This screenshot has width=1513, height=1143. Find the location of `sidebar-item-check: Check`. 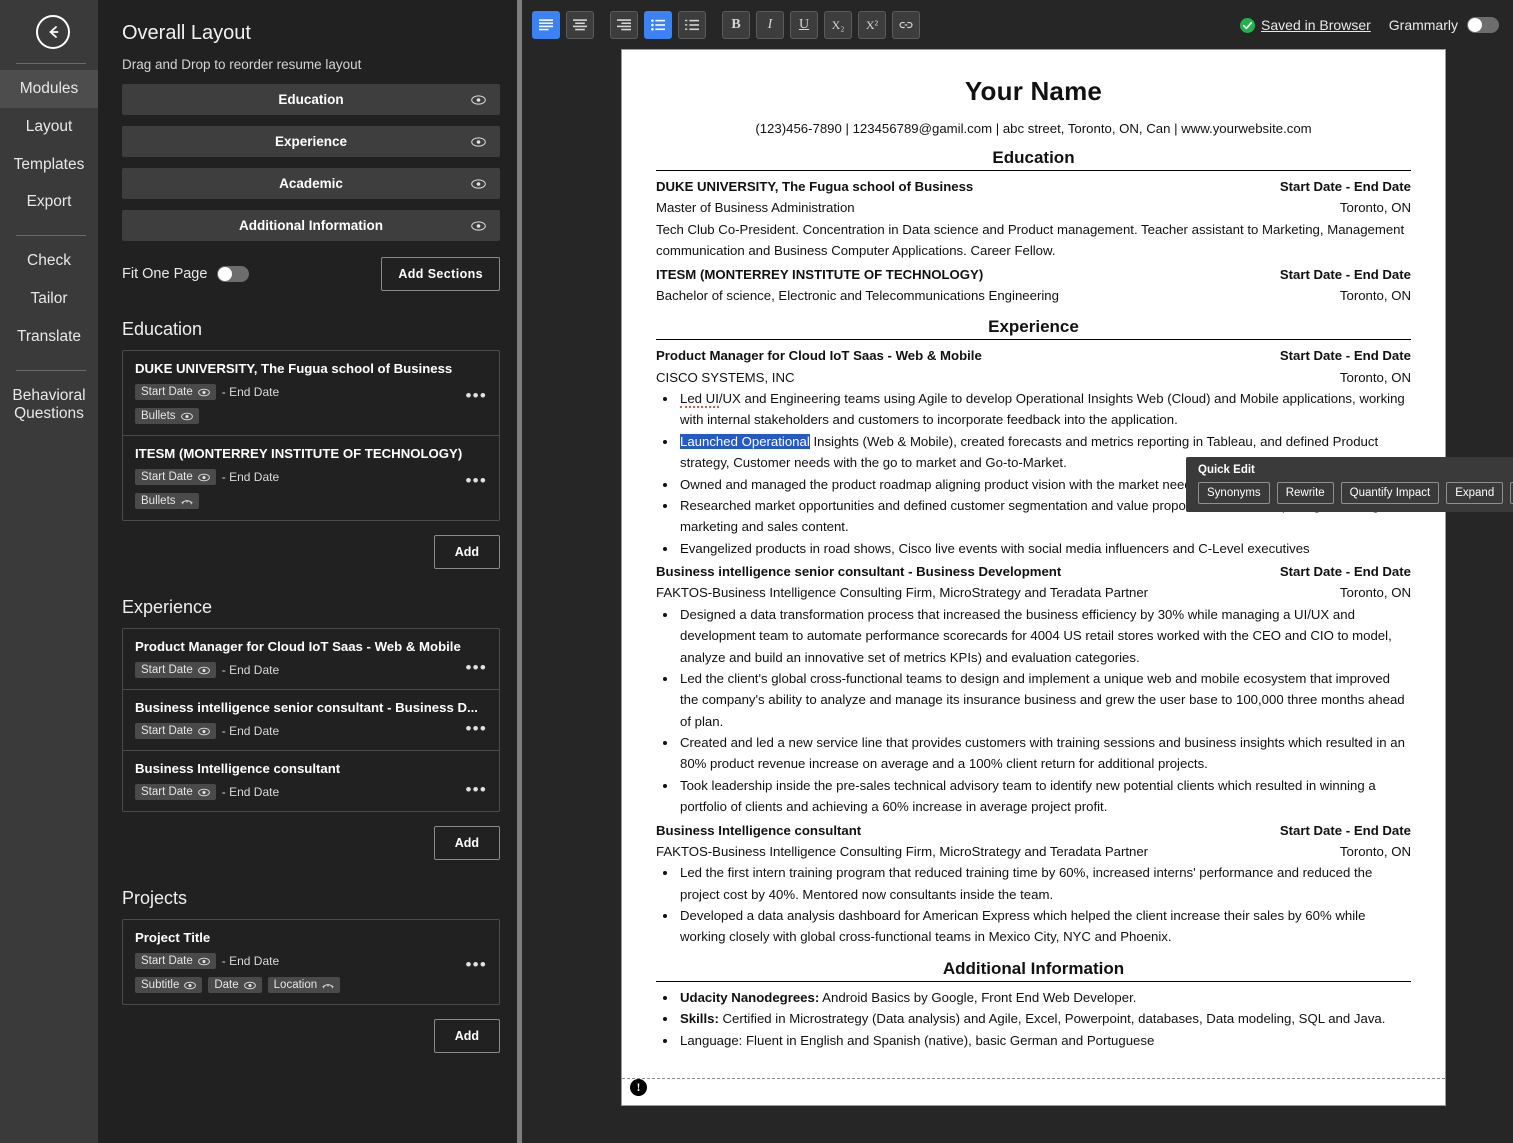

sidebar-item-check: Check is located at coordinates (49, 261).